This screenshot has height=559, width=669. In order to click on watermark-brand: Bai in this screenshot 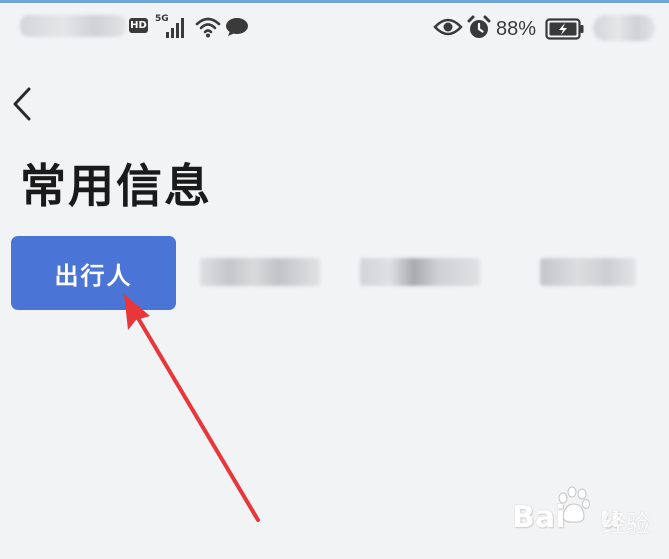, I will do `click(539, 517)`.